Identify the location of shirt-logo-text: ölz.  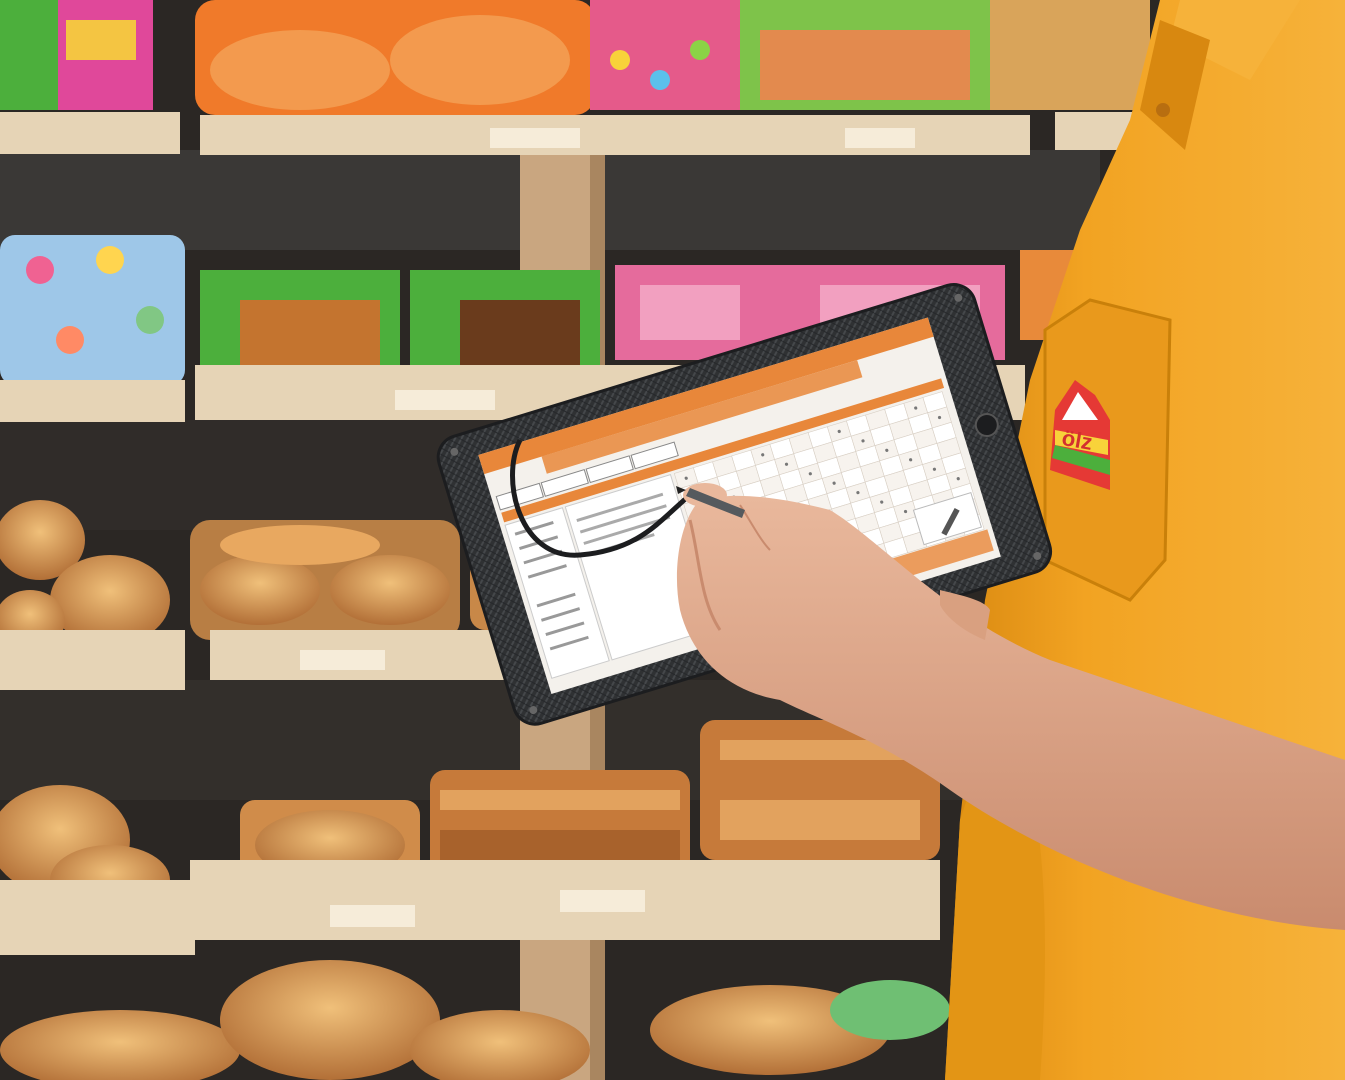
(1077, 440).